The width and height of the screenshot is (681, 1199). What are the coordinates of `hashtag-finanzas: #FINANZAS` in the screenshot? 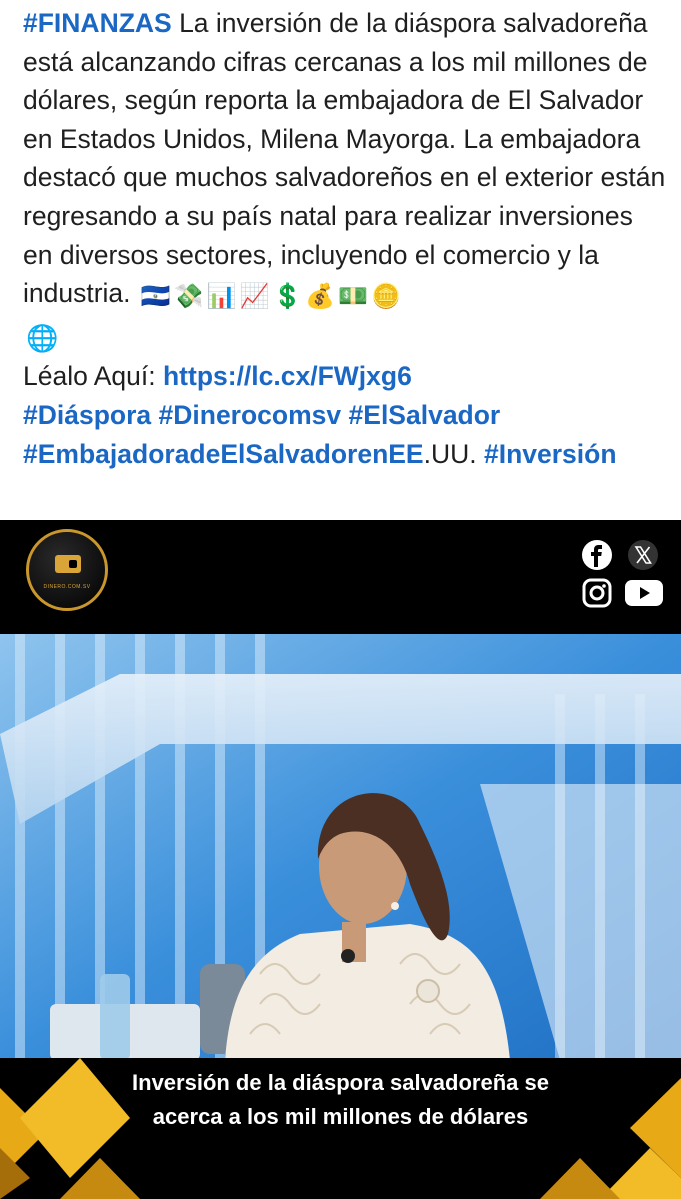 It's located at (97, 23).